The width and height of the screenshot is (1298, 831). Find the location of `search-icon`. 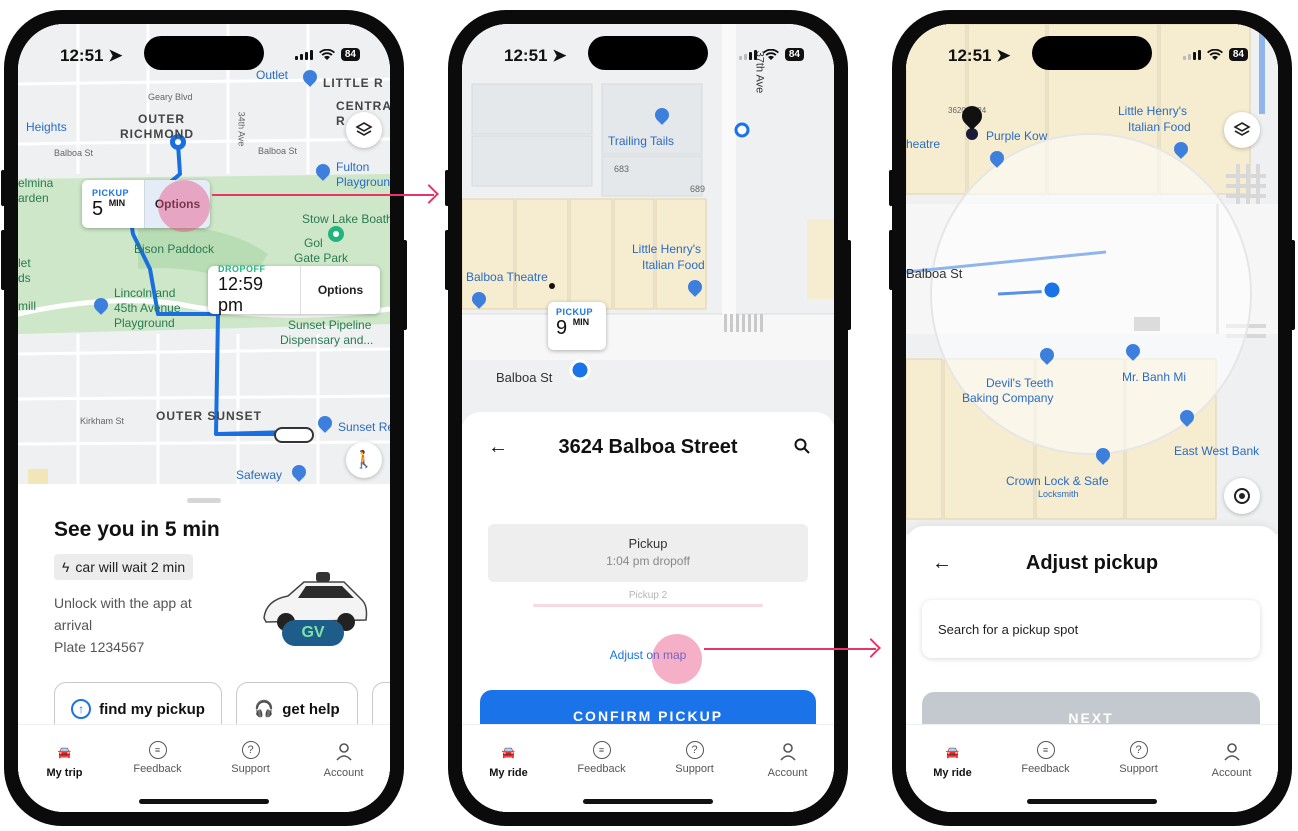

search-icon is located at coordinates (802, 446).